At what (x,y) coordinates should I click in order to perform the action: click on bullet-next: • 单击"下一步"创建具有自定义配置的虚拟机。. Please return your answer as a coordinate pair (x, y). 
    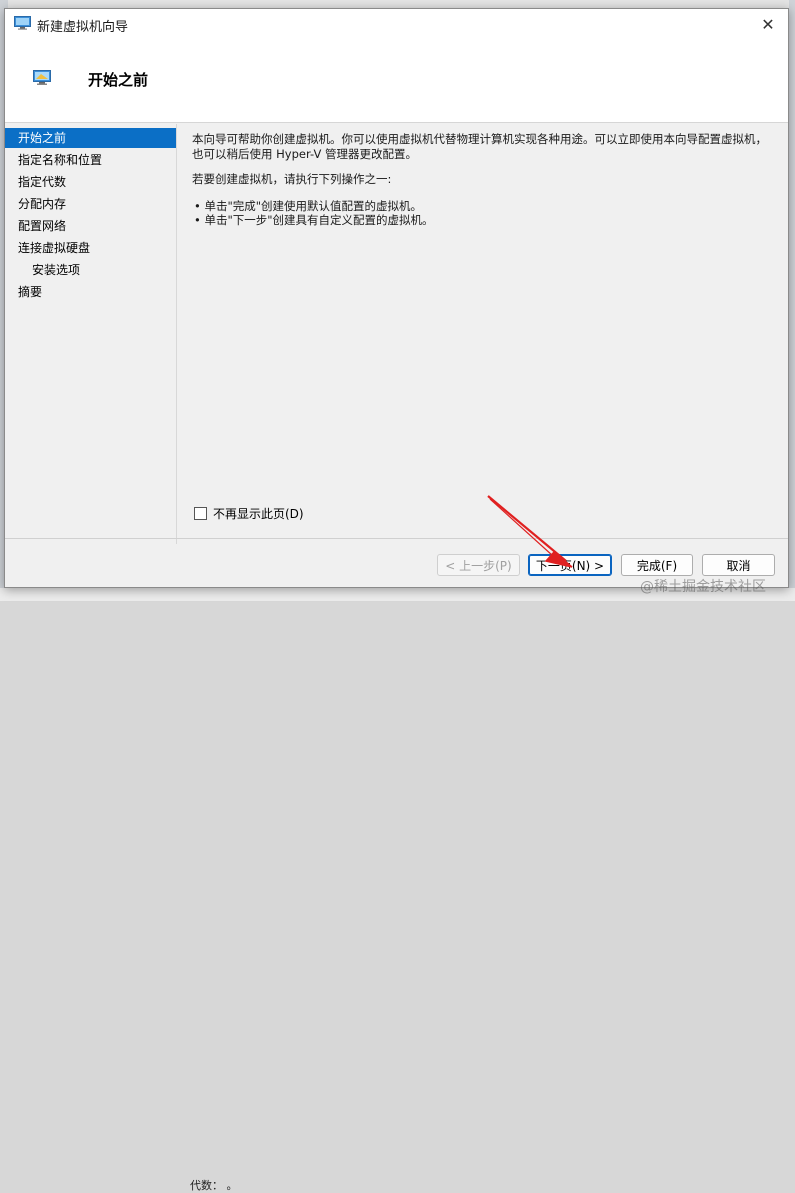
    Looking at the image, I should click on (314, 220).